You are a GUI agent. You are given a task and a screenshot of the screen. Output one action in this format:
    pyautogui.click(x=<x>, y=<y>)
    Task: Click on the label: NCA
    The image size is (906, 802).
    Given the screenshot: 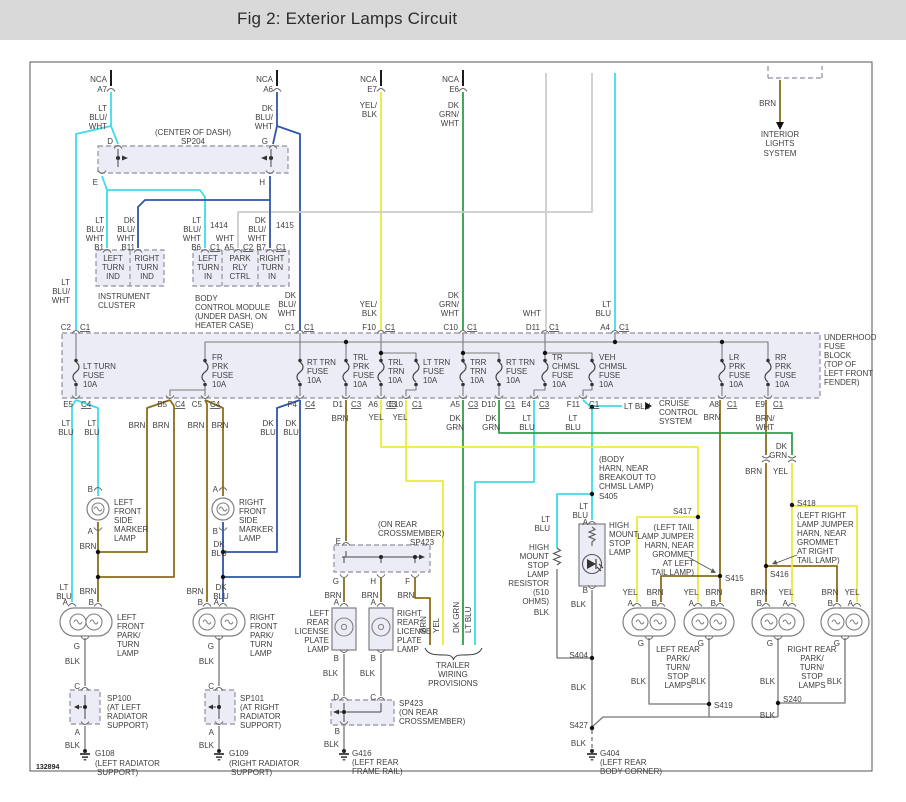 What is the action you would take?
    pyautogui.click(x=369, y=79)
    